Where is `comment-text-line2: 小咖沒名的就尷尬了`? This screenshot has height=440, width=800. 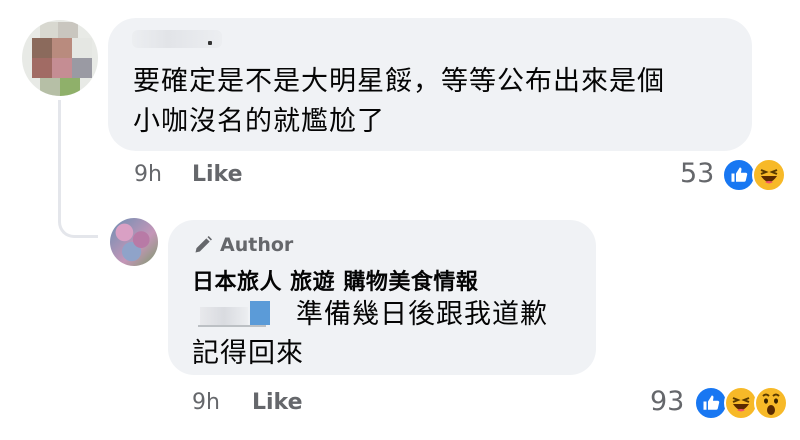 comment-text-line2: 小咖沒名的就尷尬了 is located at coordinates (259, 121).